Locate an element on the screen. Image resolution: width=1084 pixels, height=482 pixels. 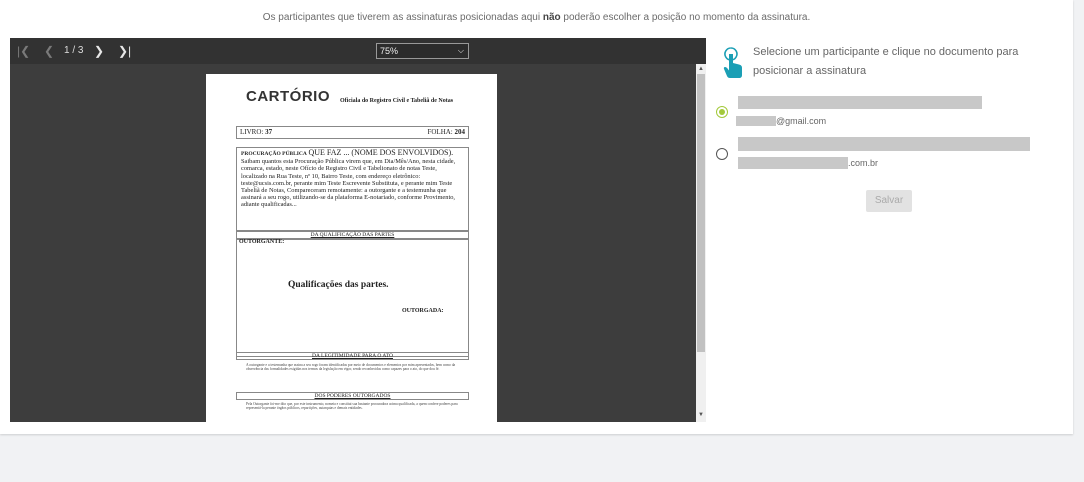
cartorio-logo: CARTÓRIO is located at coordinates (288, 96).